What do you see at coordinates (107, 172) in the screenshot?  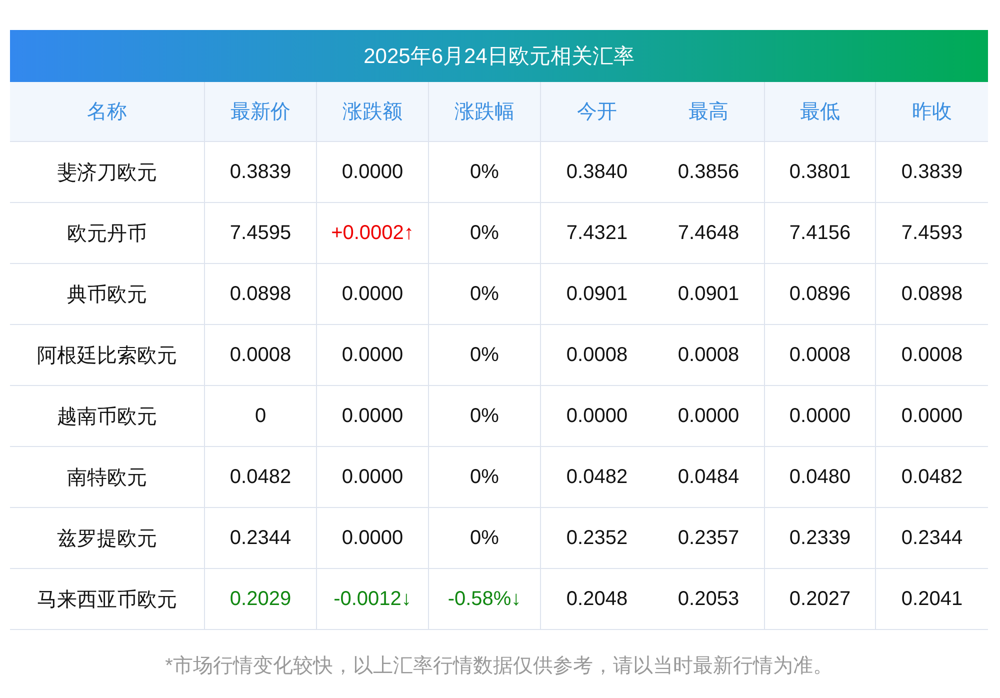 I see `table-cell: 斐济刀欧元` at bounding box center [107, 172].